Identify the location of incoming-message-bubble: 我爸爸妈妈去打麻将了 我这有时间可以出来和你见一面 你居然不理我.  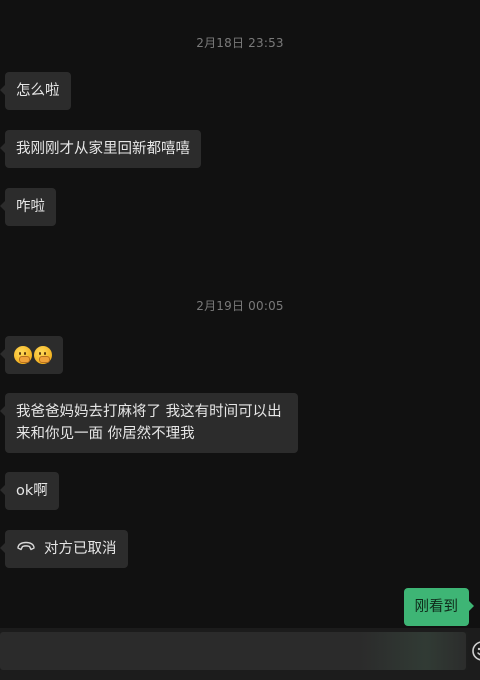
(149, 423).